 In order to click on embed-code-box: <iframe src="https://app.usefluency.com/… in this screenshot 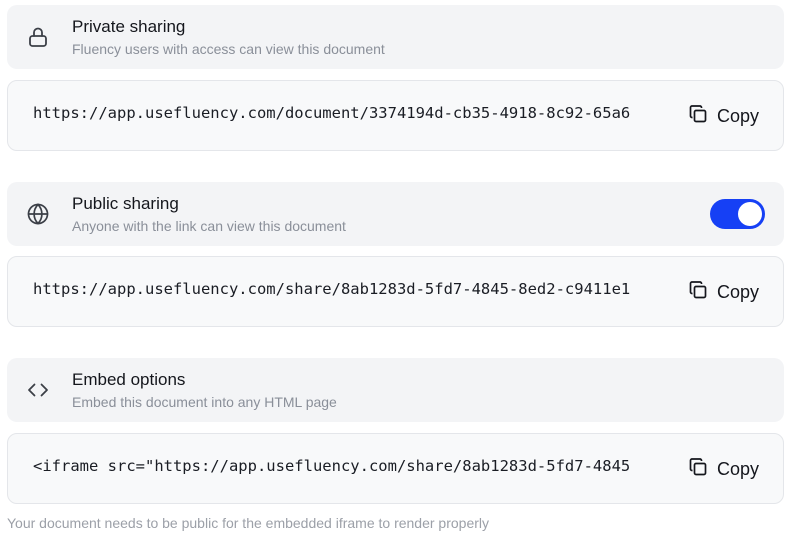, I will do `click(395, 468)`.